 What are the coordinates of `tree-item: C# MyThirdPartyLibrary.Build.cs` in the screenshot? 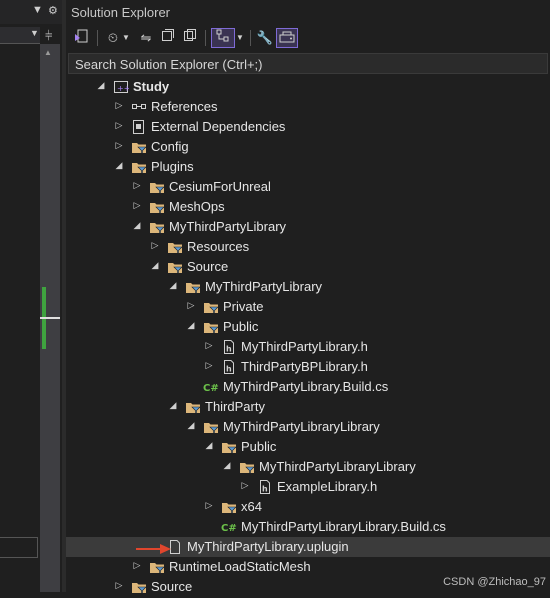 It's located at (308, 387).